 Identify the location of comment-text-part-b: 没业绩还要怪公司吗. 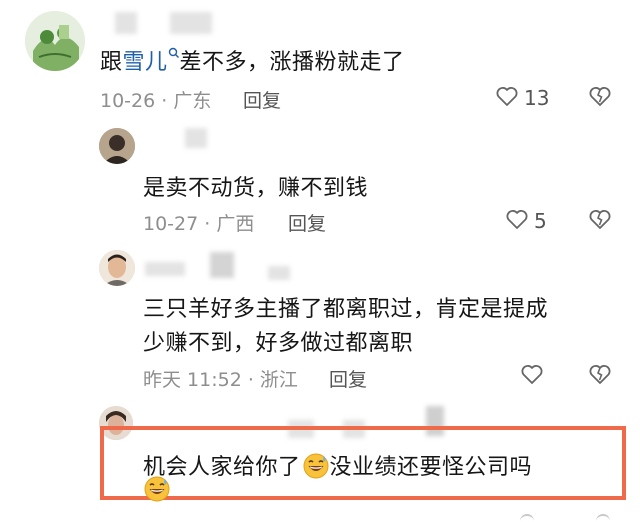
(431, 467).